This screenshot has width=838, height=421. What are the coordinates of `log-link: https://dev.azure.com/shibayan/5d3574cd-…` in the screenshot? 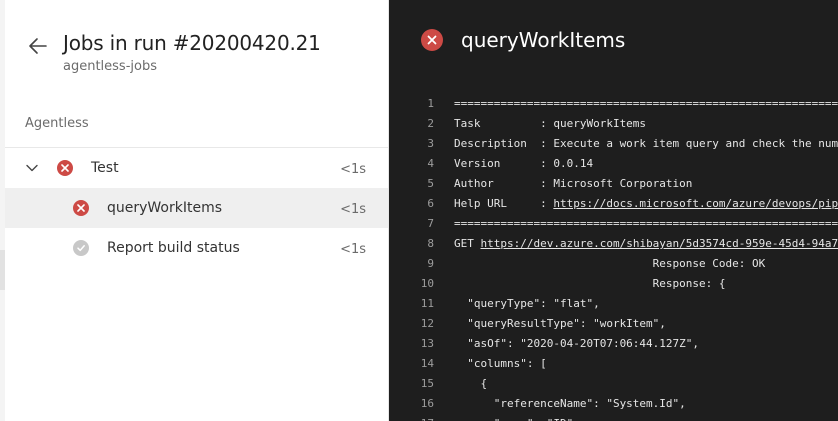 It's located at (659, 243).